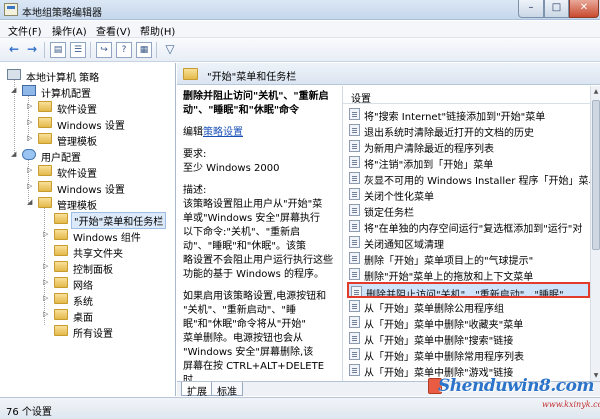 The width and height of the screenshot is (600, 419). I want to click on window-title: 本地组策略编辑器, so click(62, 13).